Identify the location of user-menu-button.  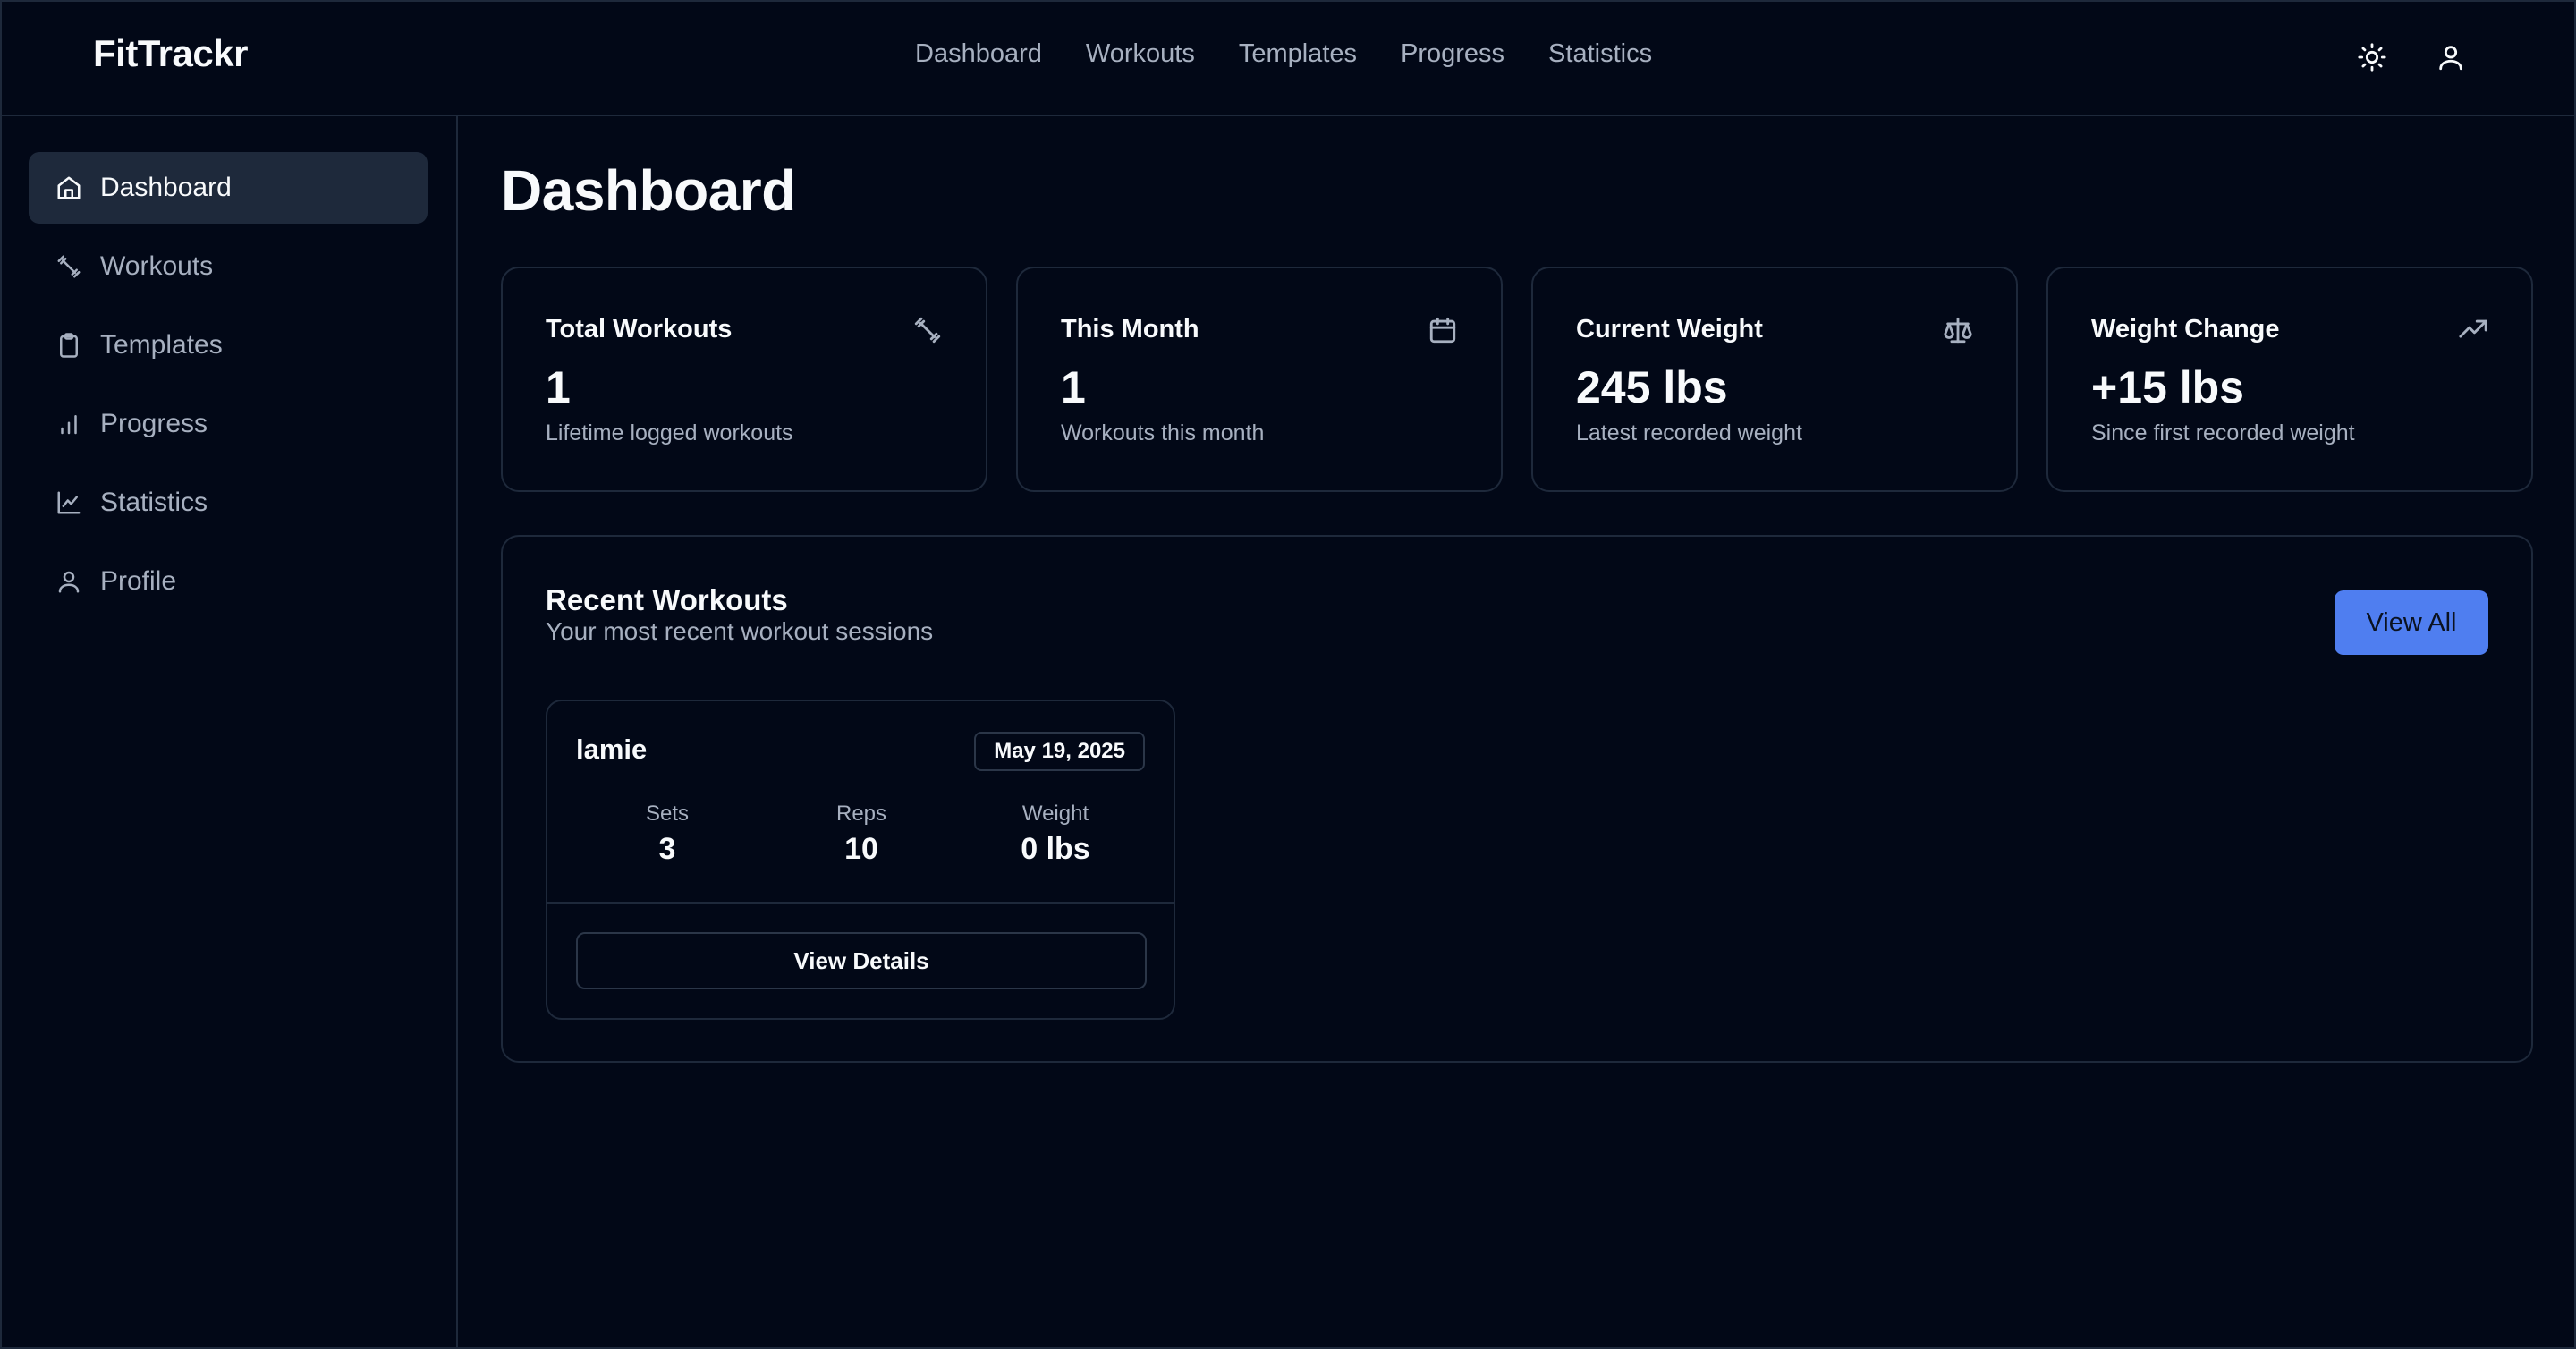
(2451, 57).